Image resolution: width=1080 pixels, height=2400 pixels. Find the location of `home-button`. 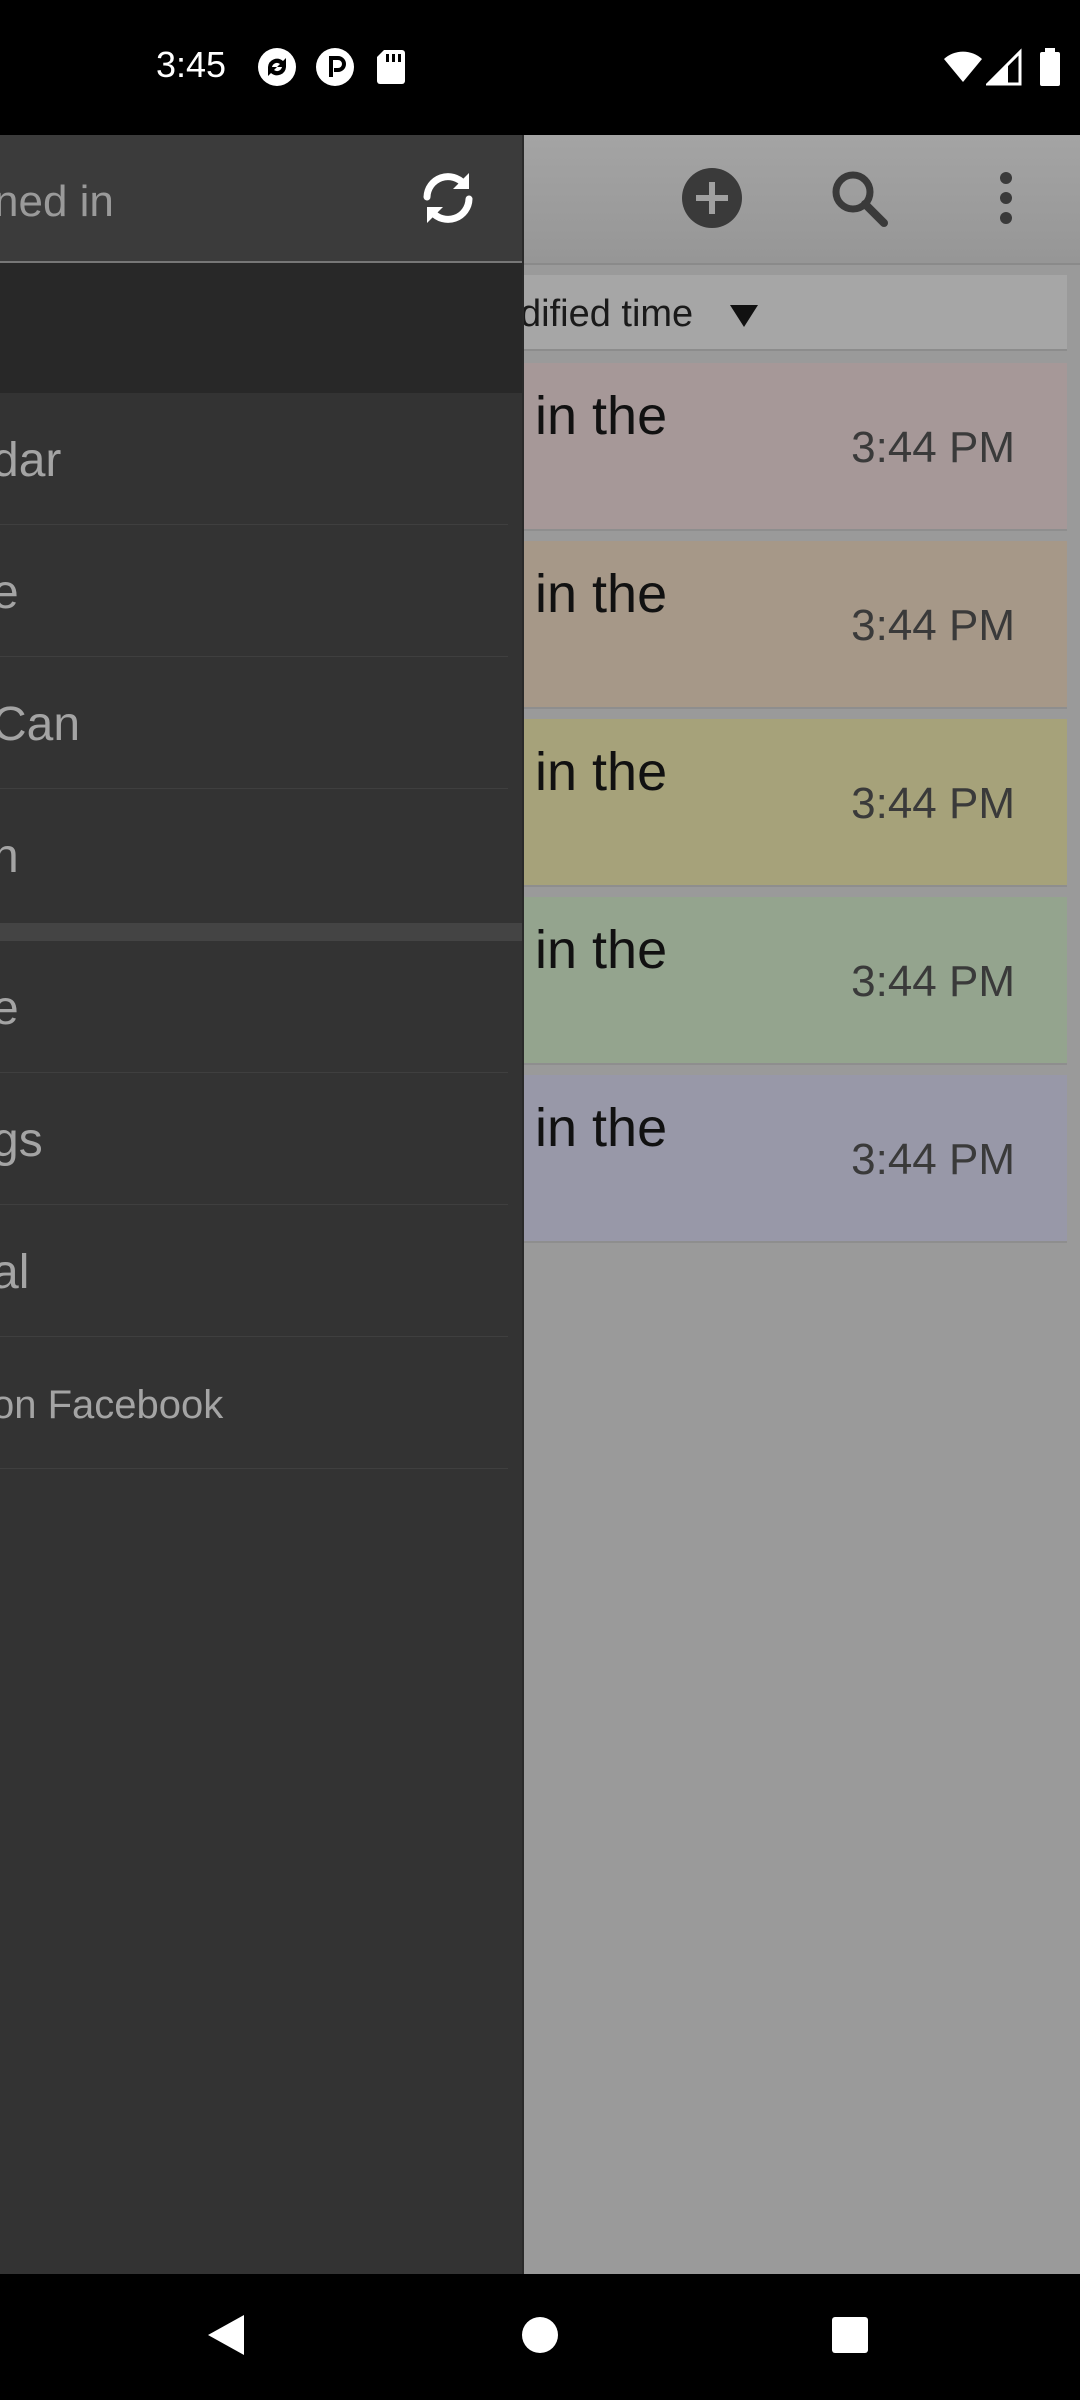

home-button is located at coordinates (540, 2337).